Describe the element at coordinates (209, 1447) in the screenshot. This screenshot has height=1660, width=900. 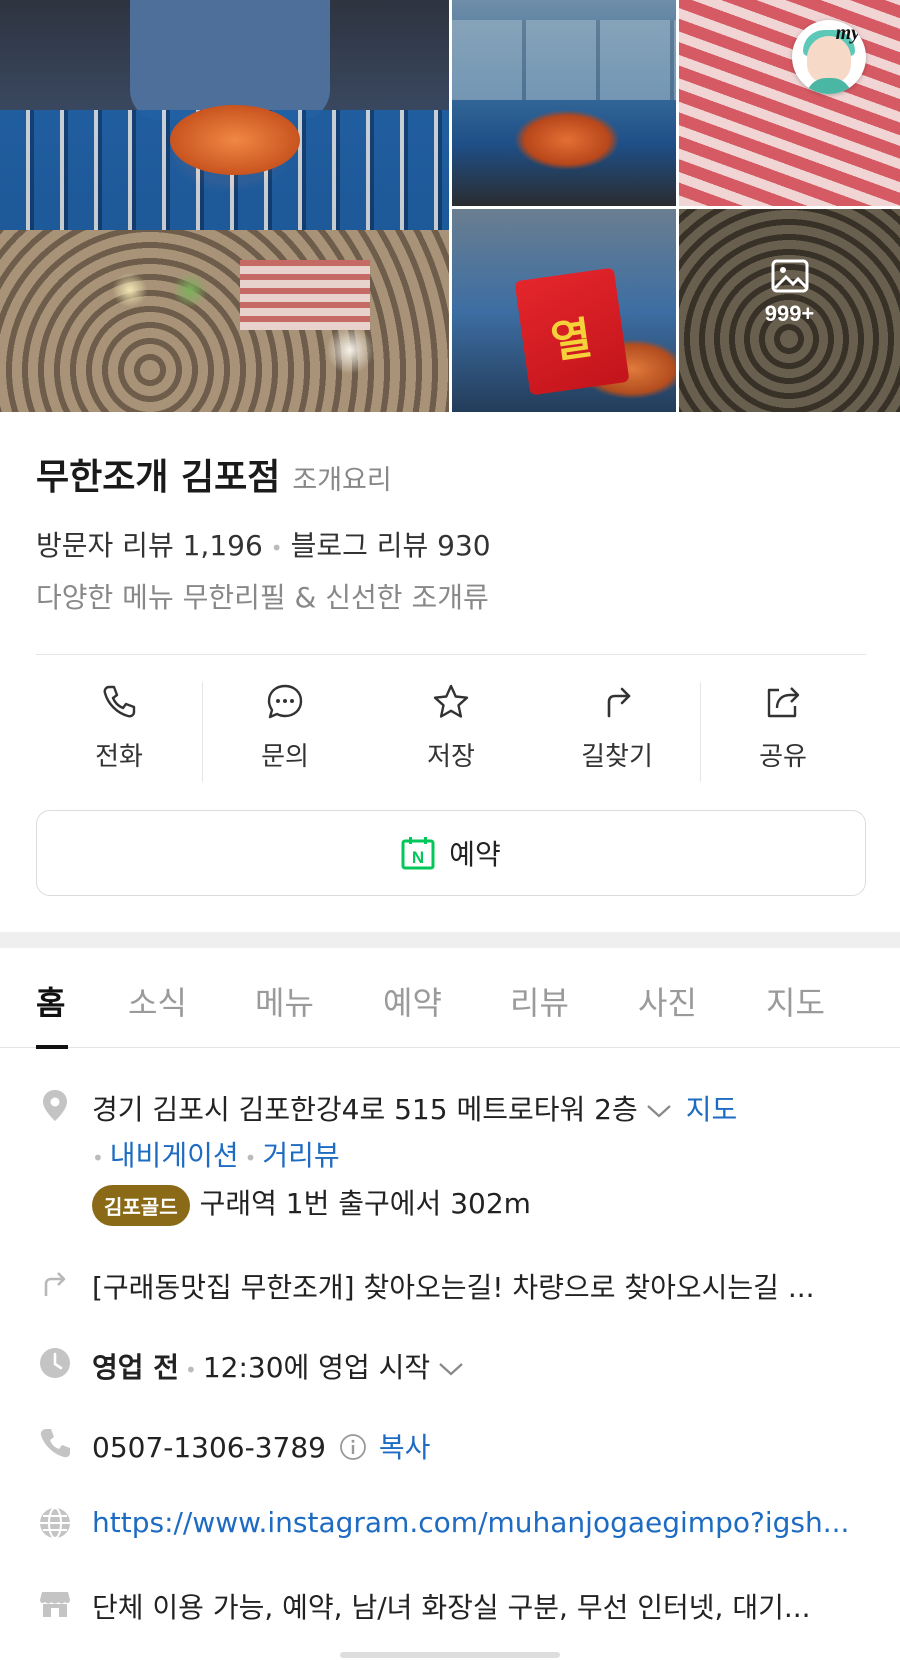
I see `phone-number: 0507-1306-3789` at that location.